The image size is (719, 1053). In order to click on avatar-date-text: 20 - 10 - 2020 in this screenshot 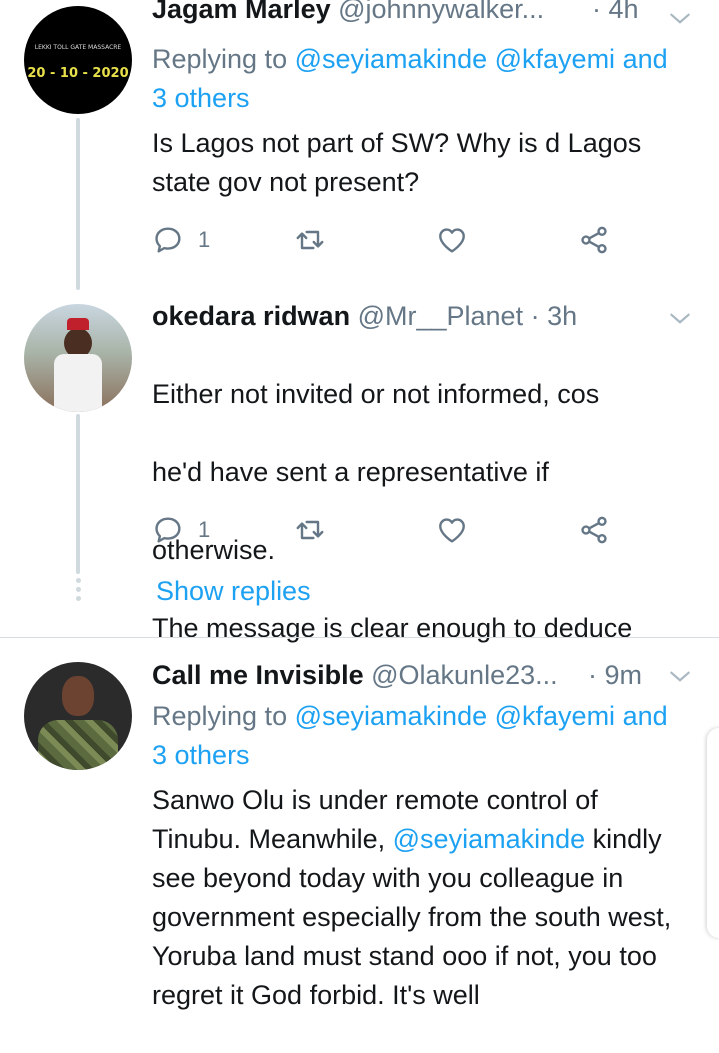, I will do `click(78, 73)`.